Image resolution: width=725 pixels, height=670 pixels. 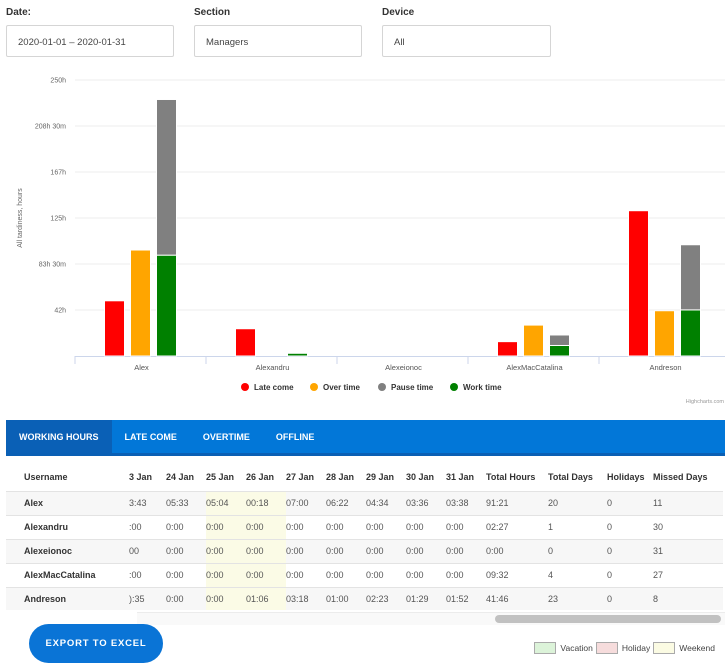 I want to click on table-cell: 31, so click(x=688, y=550).